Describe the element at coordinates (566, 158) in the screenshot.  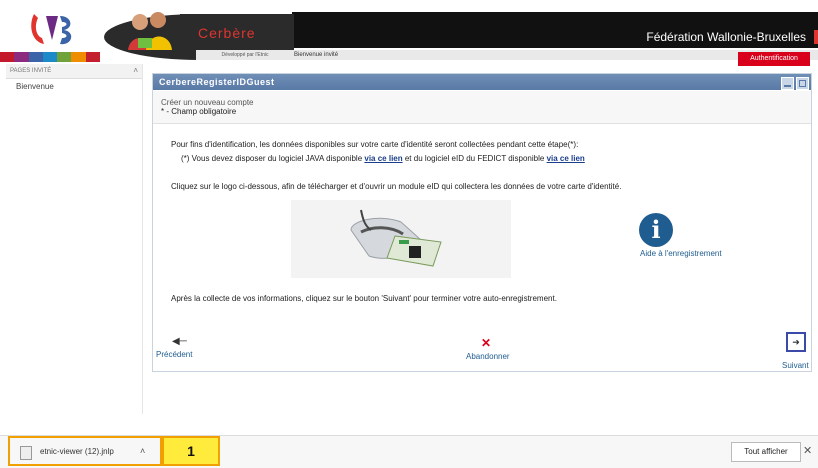
I see `eid-link: via ce lien` at that location.